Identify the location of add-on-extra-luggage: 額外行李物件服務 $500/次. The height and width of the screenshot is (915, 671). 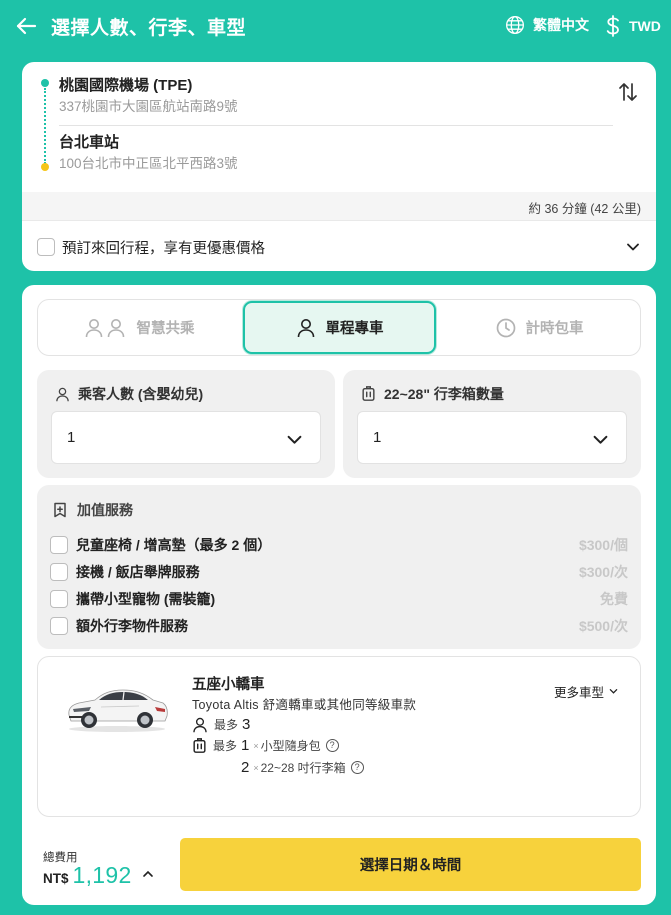
(339, 626).